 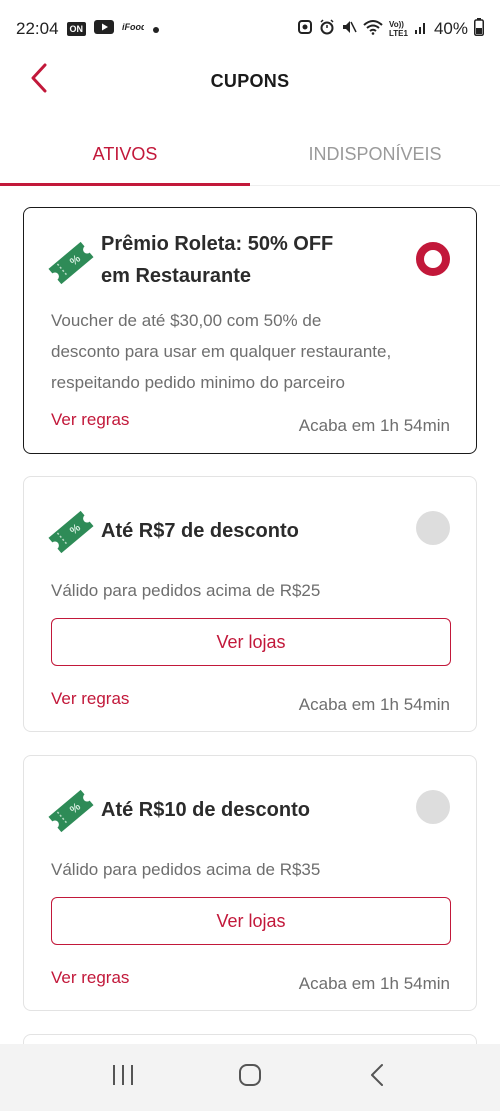 I want to click on status-bar: 22:04 ON iFood Vo)) LTE1 40%, so click(x=250, y=29).